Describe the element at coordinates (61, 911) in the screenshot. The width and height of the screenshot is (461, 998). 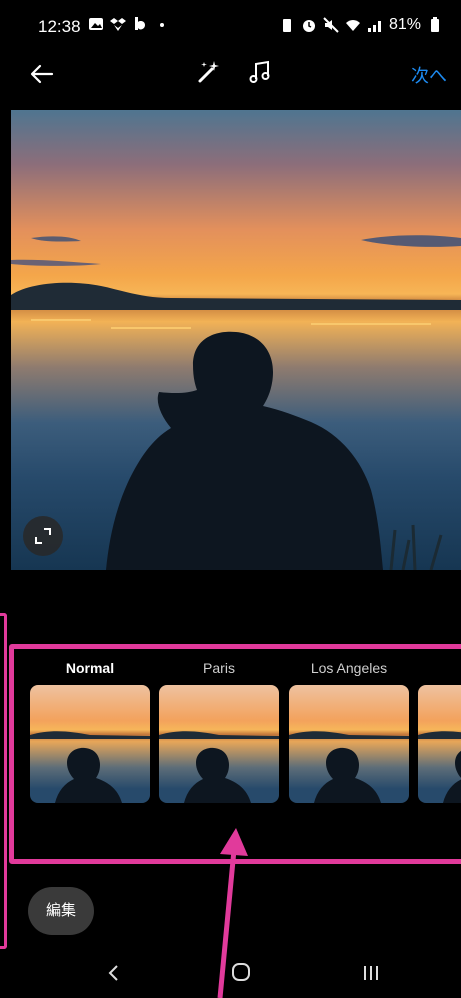
I see `edit-button: 編集` at that location.